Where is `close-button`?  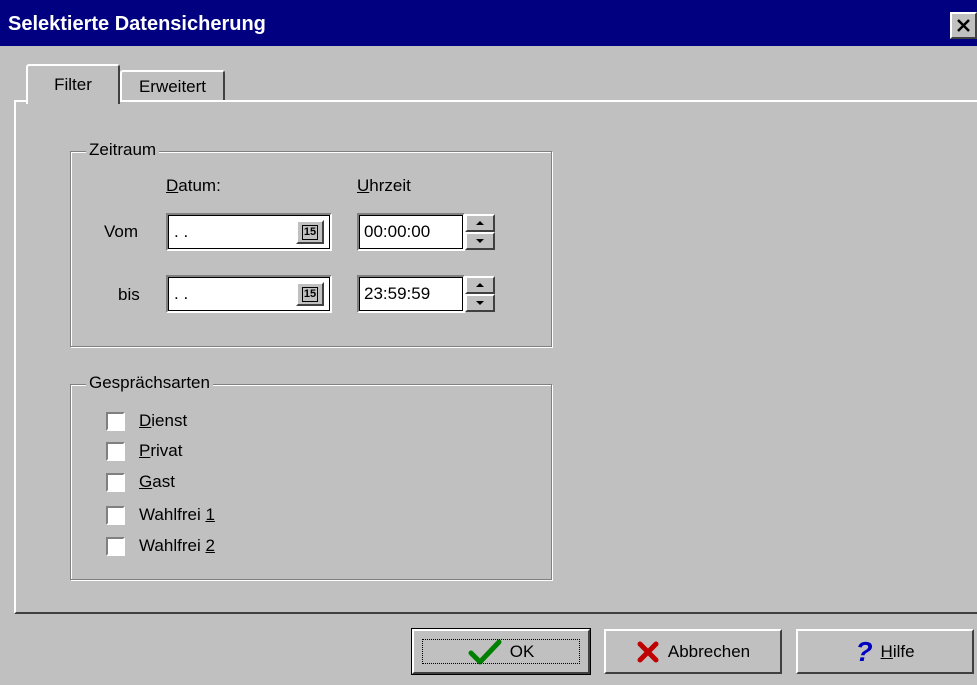 close-button is located at coordinates (963, 25).